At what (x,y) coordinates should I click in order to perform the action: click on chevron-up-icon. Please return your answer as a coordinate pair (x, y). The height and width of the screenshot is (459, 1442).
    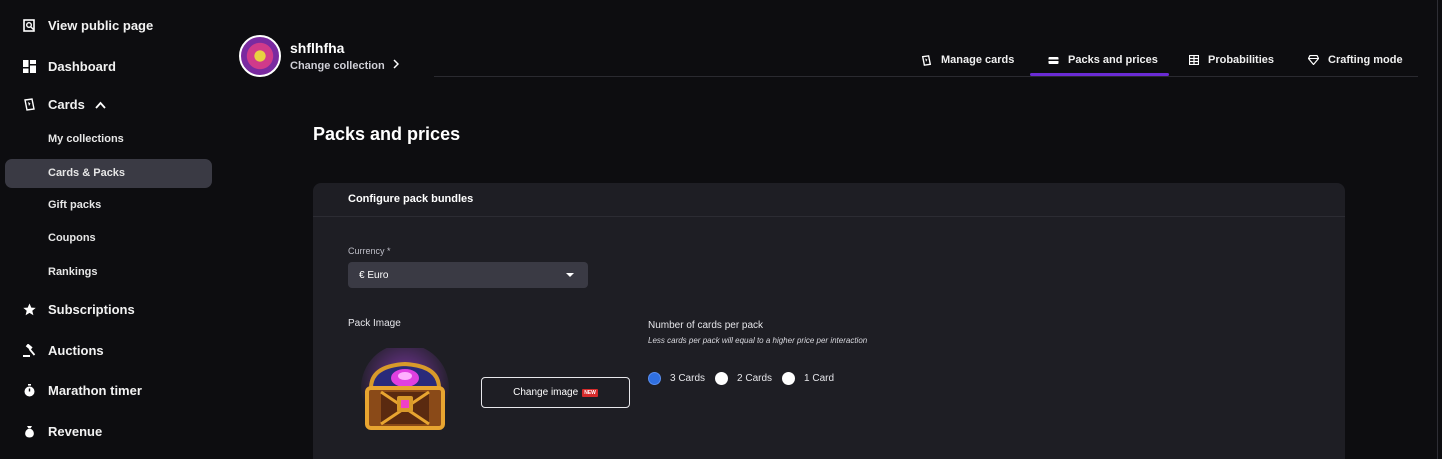
    Looking at the image, I should click on (100, 104).